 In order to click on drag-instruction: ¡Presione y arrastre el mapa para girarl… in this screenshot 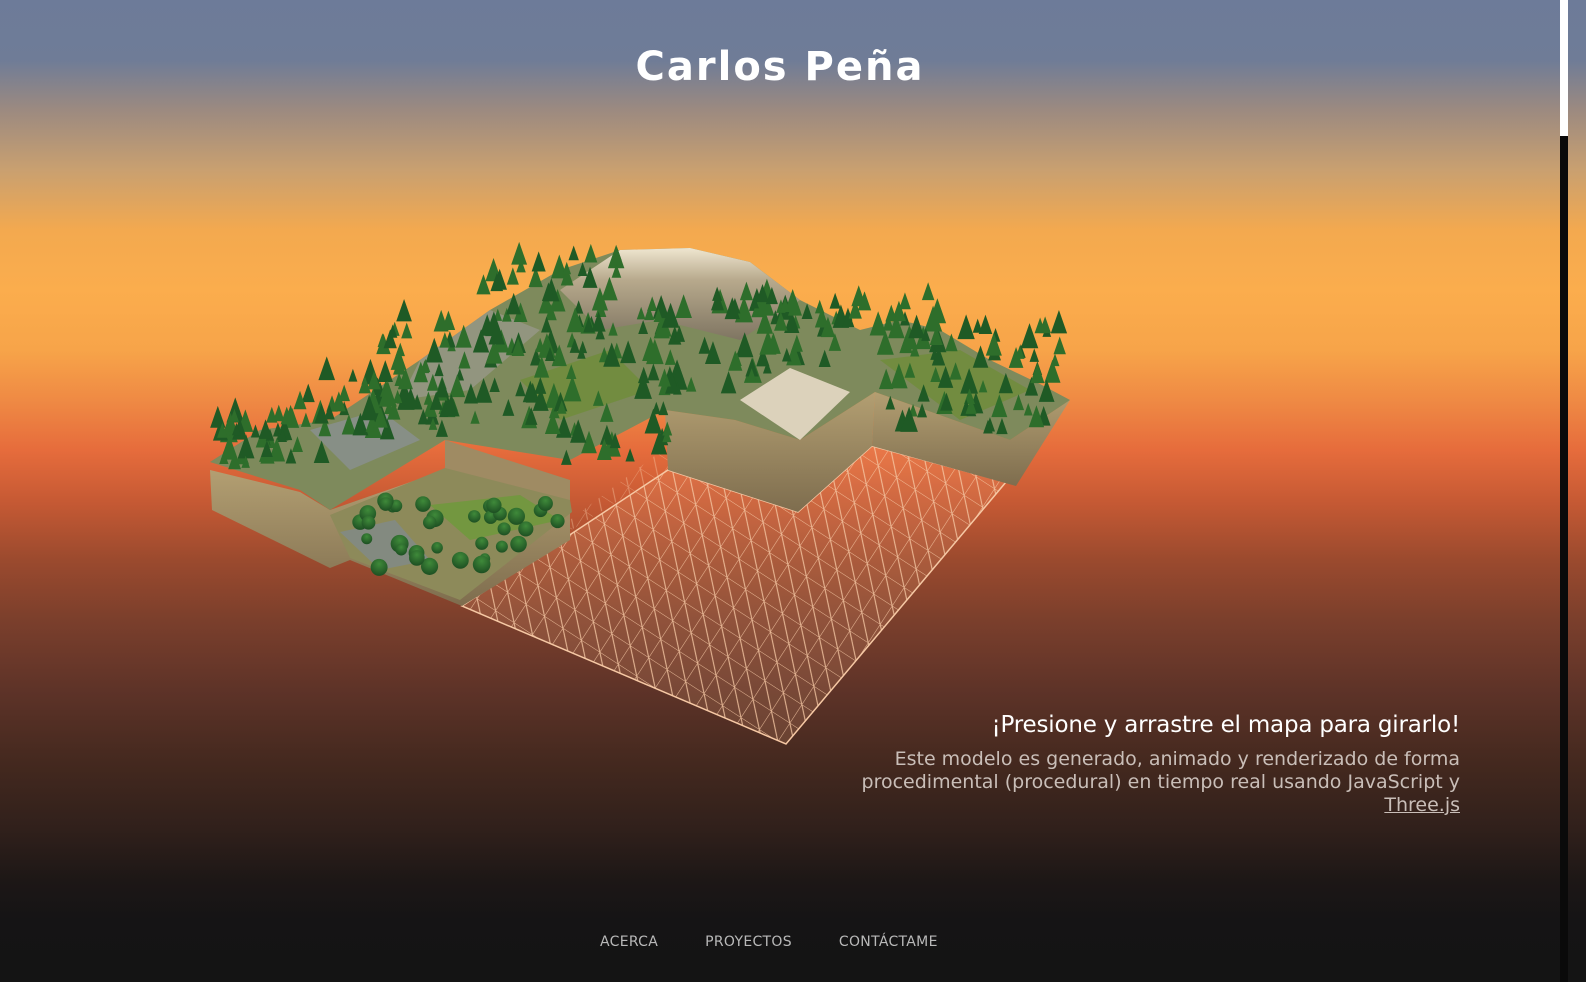, I will do `click(1226, 725)`.